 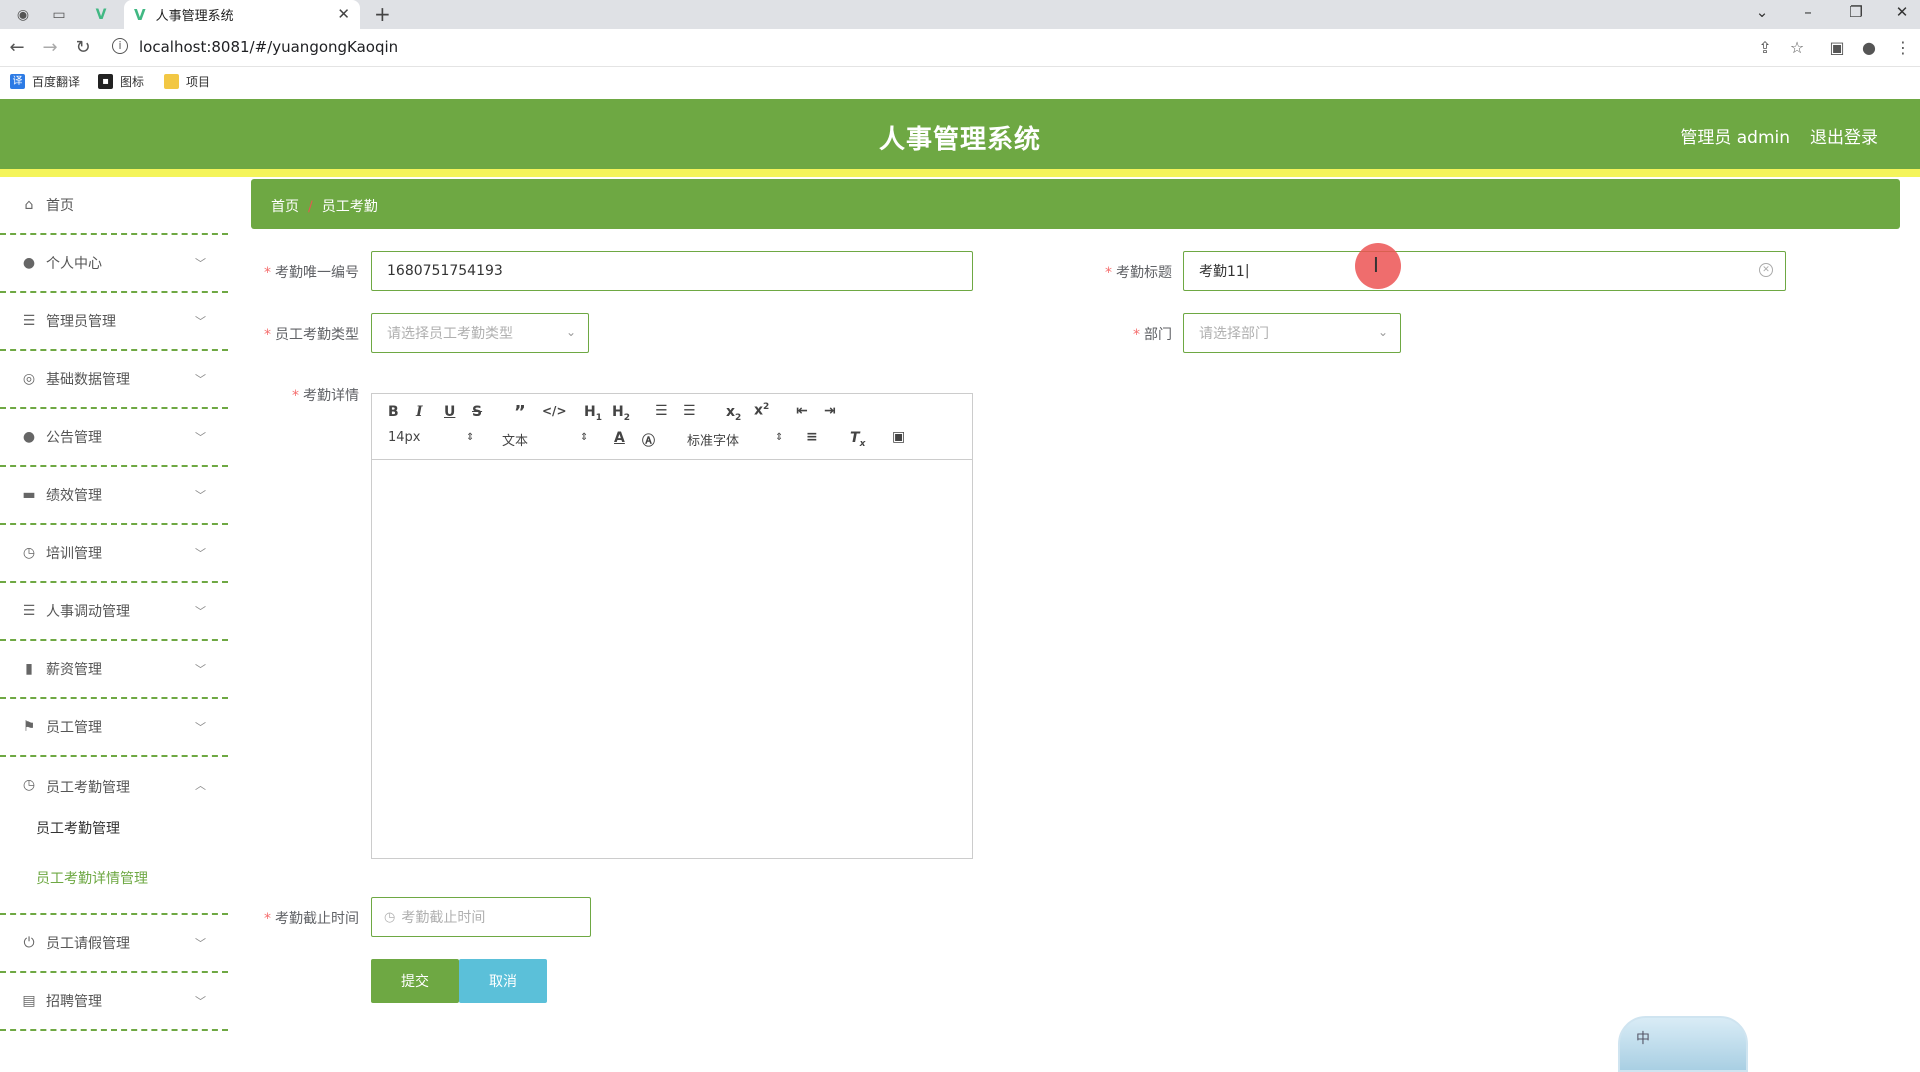 What do you see at coordinates (114, 728) in the screenshot?
I see `sidebar-item-employee: ⚑ 员工管理 ﹀` at bounding box center [114, 728].